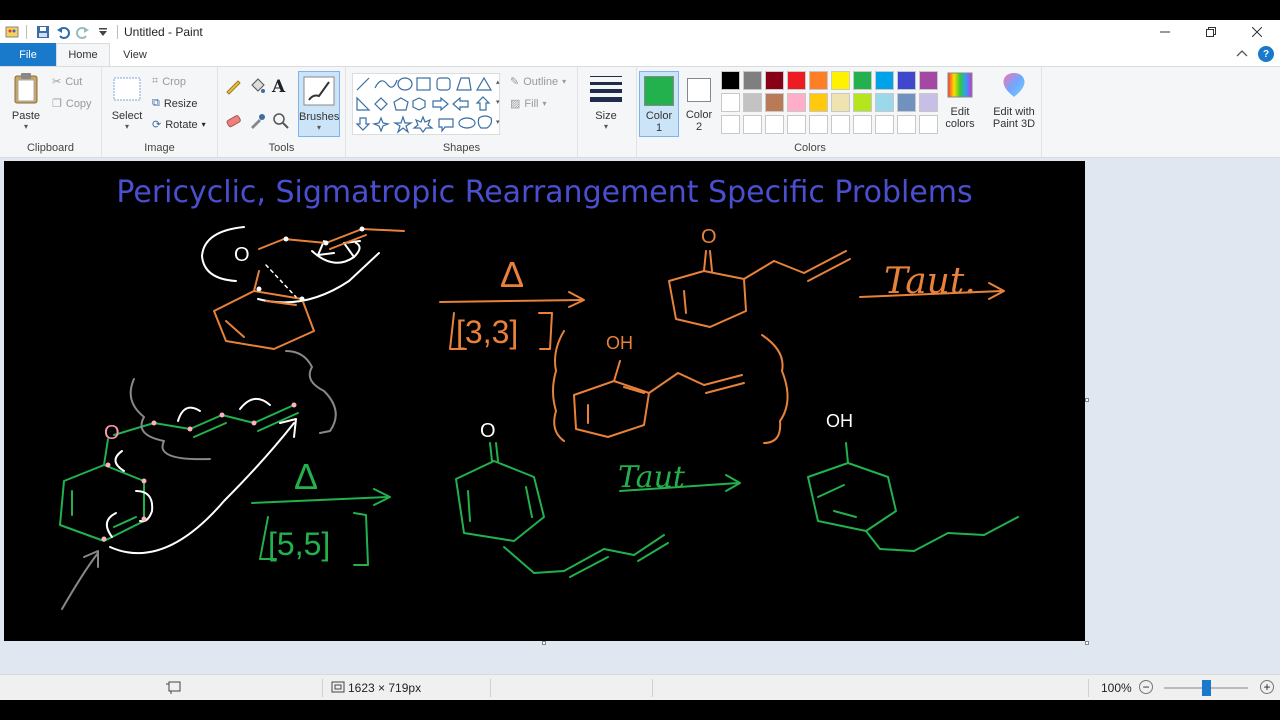 This screenshot has width=1280, height=720. Describe the element at coordinates (174, 103) in the screenshot. I see `resize-button: ⧉ Resize` at that location.